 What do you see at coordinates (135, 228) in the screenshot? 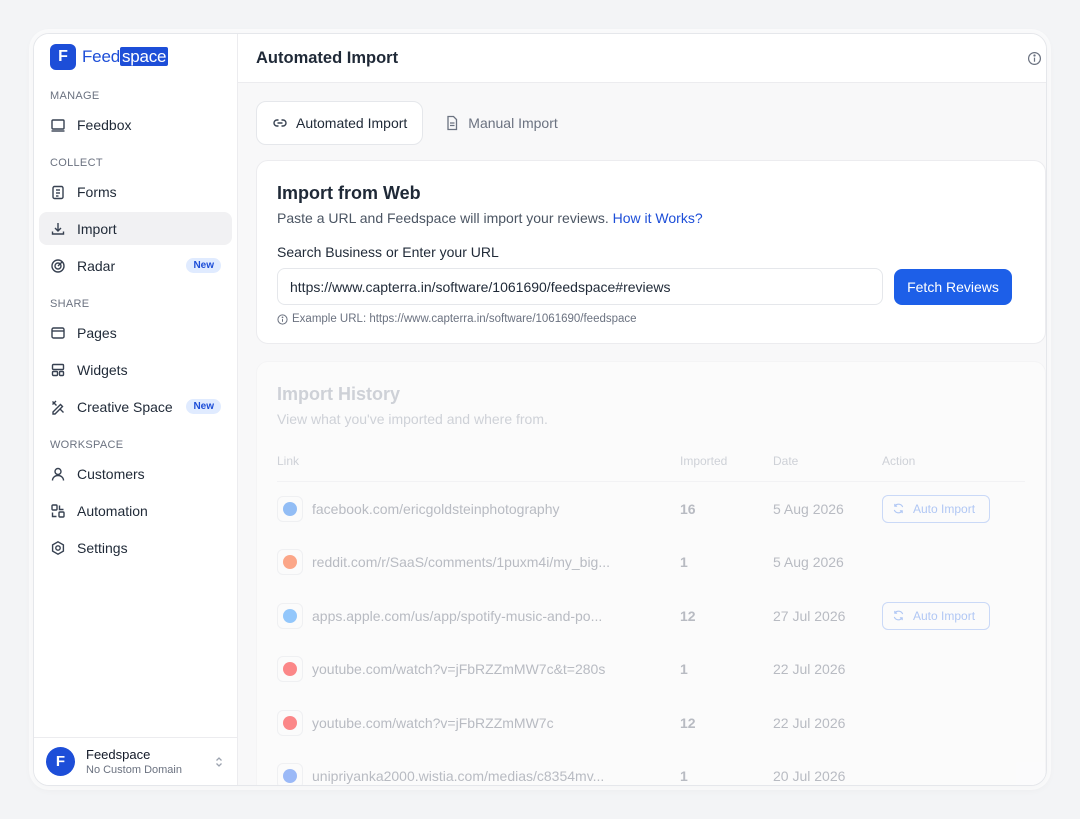
I see `sidebar-item-import: Import` at bounding box center [135, 228].